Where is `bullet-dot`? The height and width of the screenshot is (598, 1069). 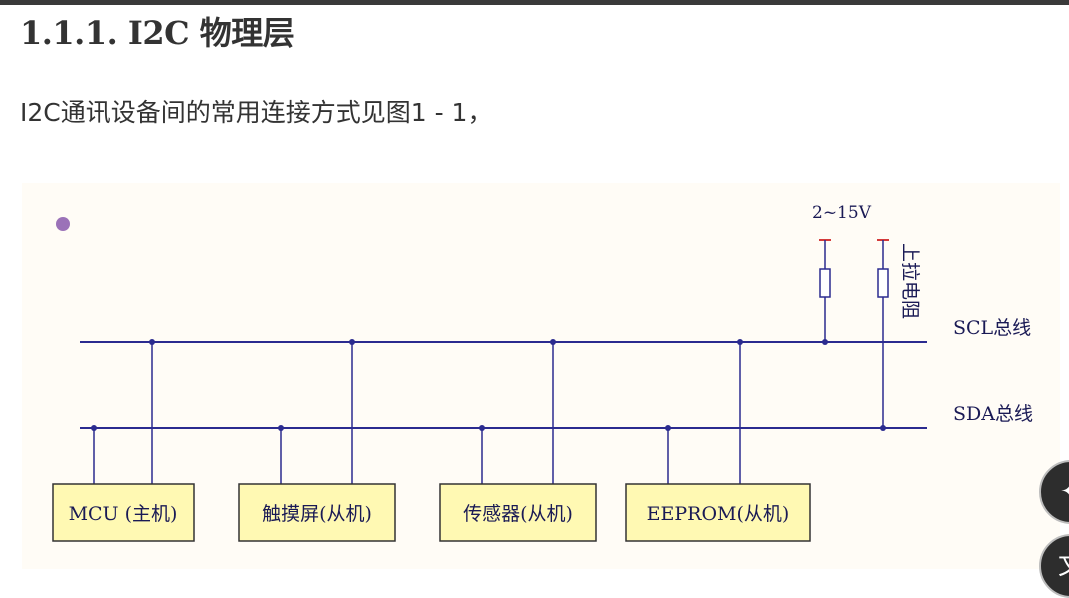 bullet-dot is located at coordinates (63, 224).